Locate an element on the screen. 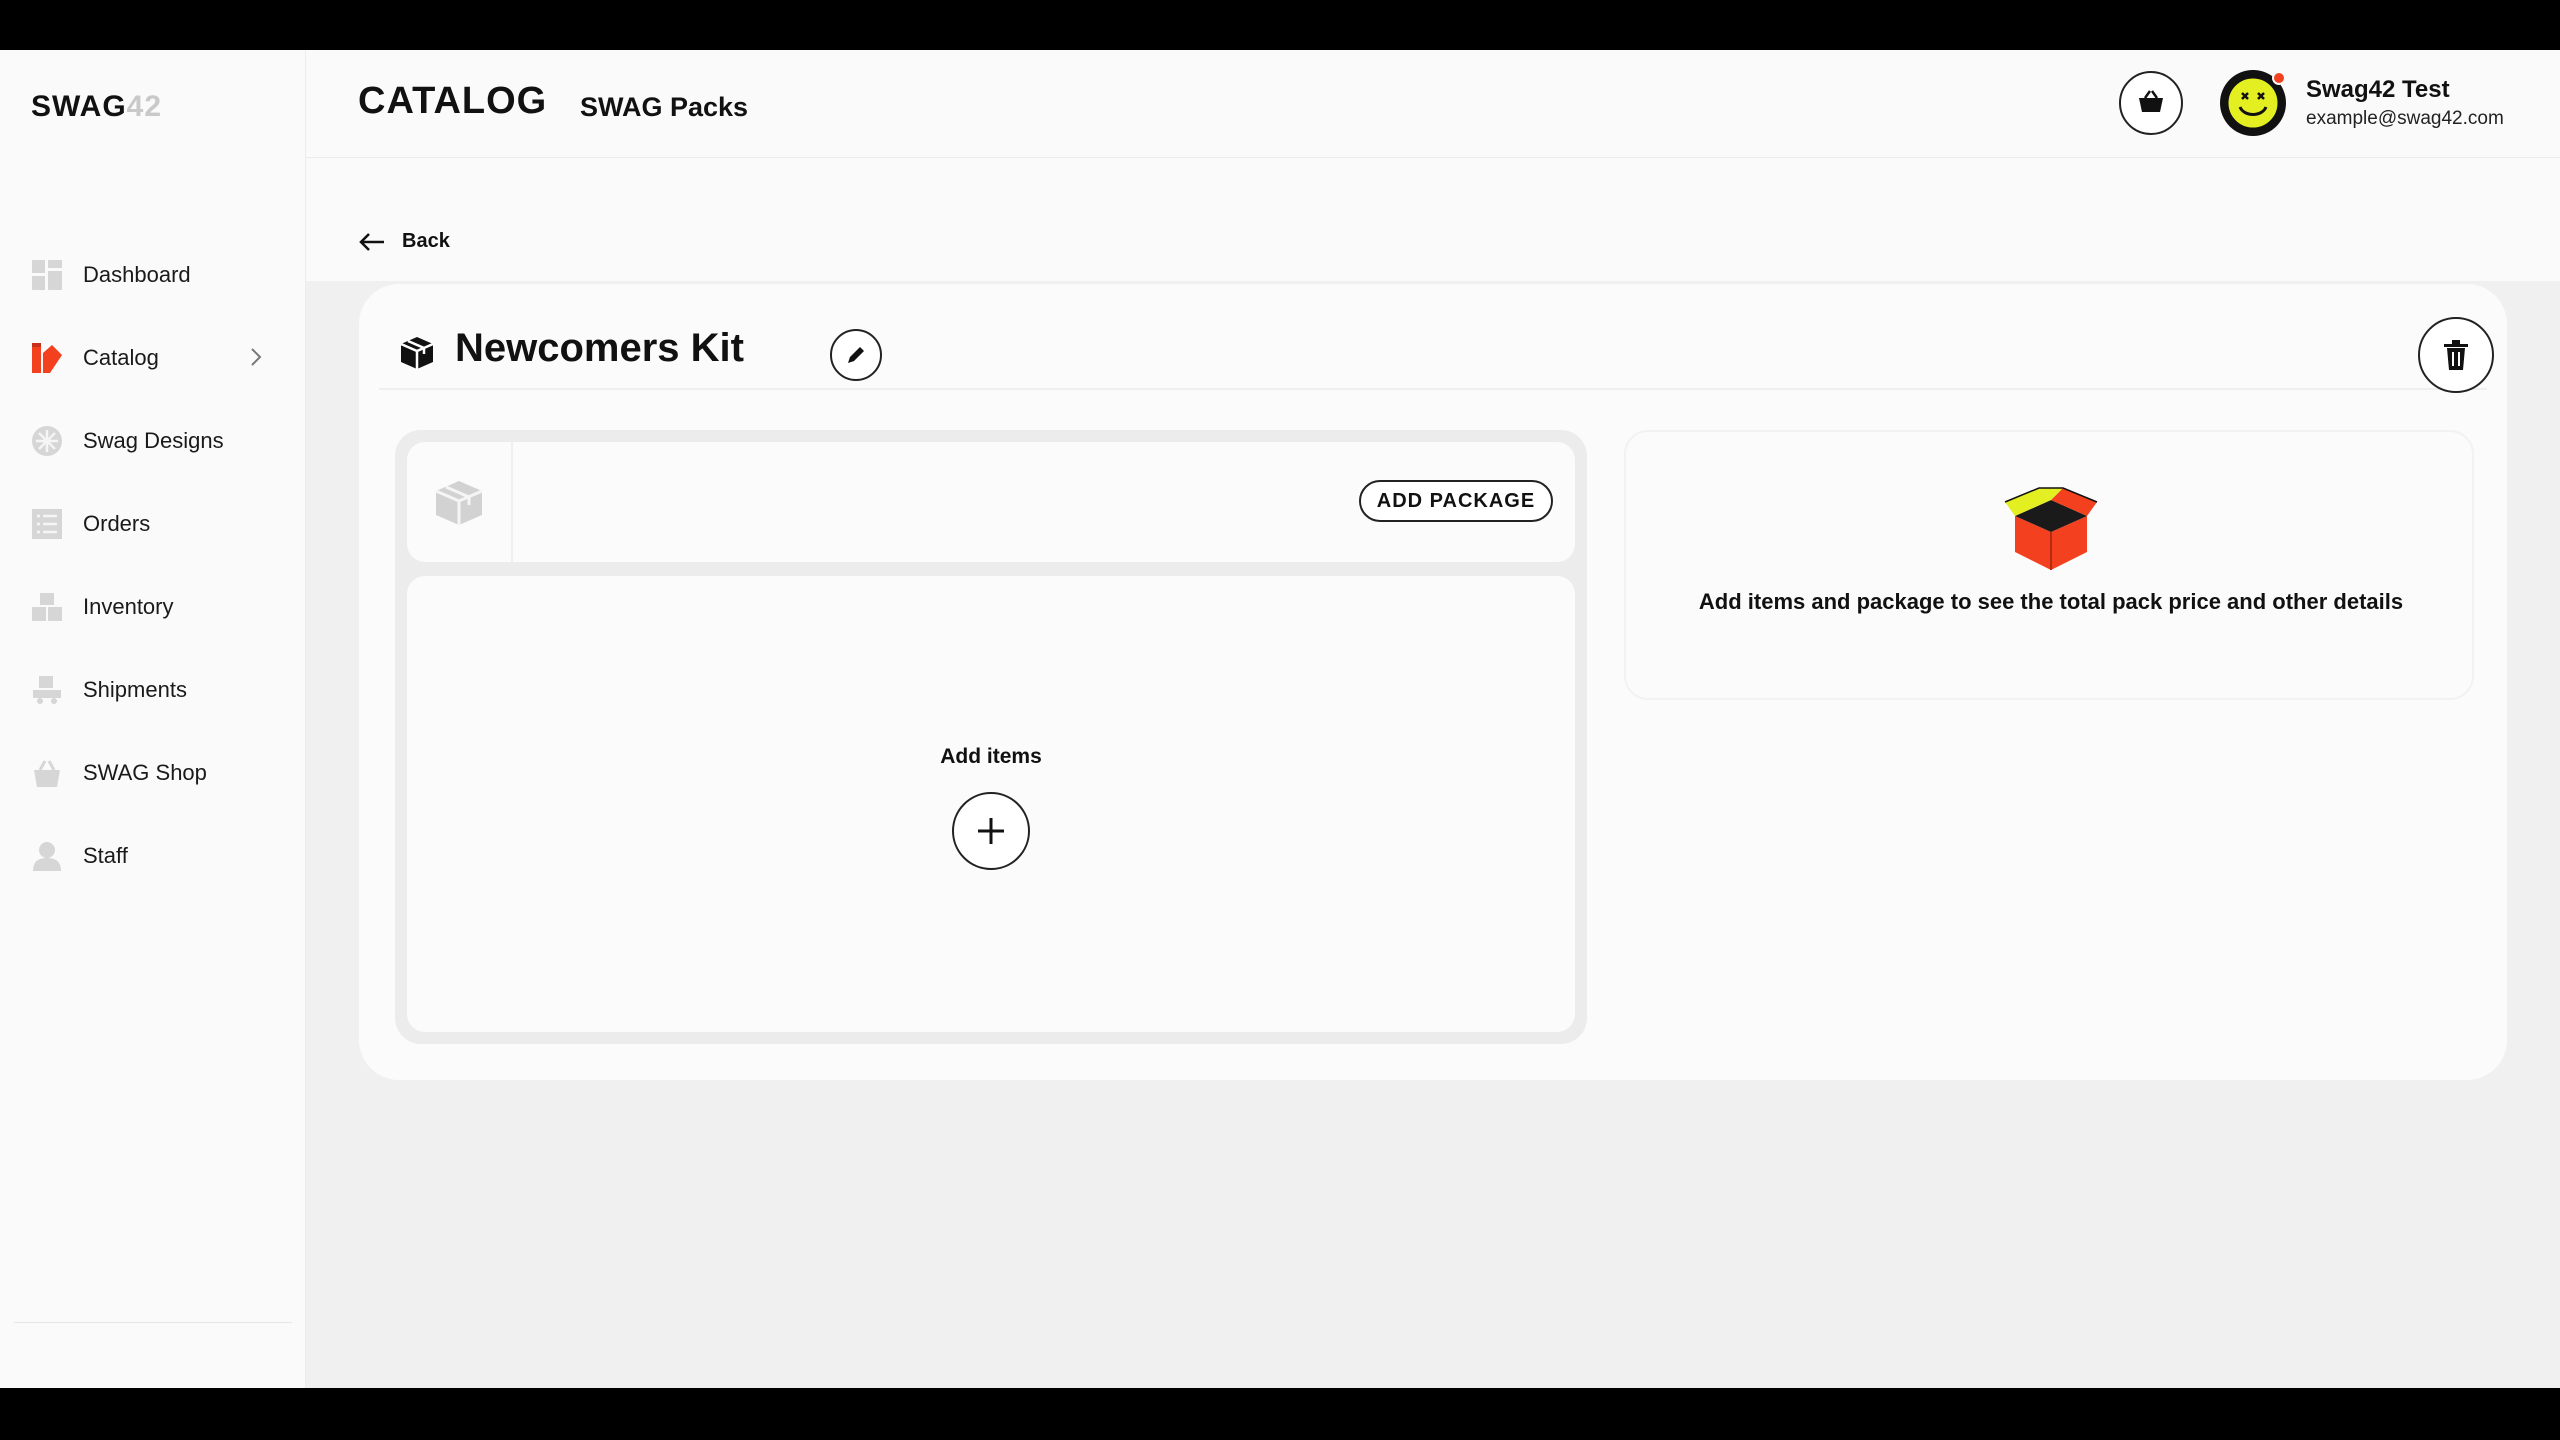 The image size is (2560, 1440). notification-dot is located at coordinates (2279, 78).